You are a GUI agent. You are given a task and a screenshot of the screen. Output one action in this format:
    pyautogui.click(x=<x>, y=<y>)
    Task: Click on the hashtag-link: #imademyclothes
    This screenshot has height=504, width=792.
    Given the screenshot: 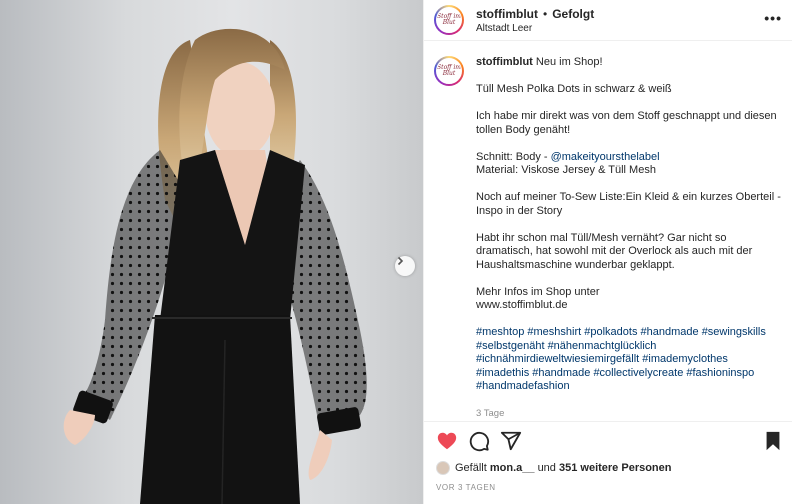 What is the action you would take?
    pyautogui.click(x=685, y=359)
    